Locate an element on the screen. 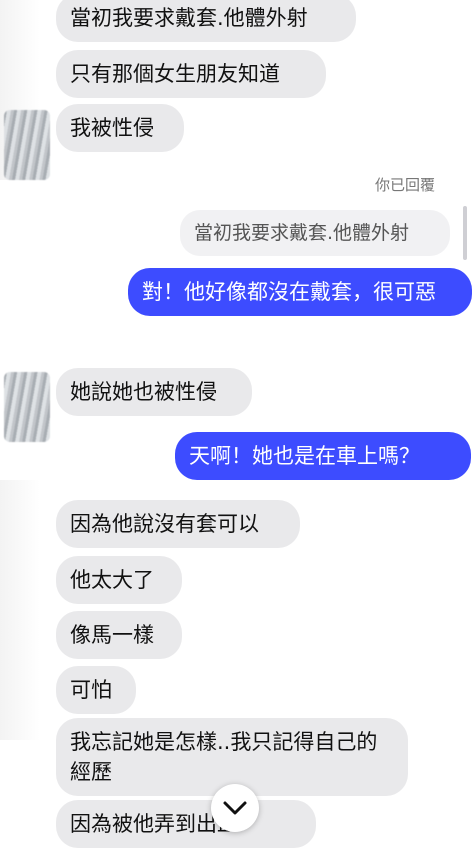 This screenshot has width=474, height=848. message-incoming: 可怕 is located at coordinates (96, 690).